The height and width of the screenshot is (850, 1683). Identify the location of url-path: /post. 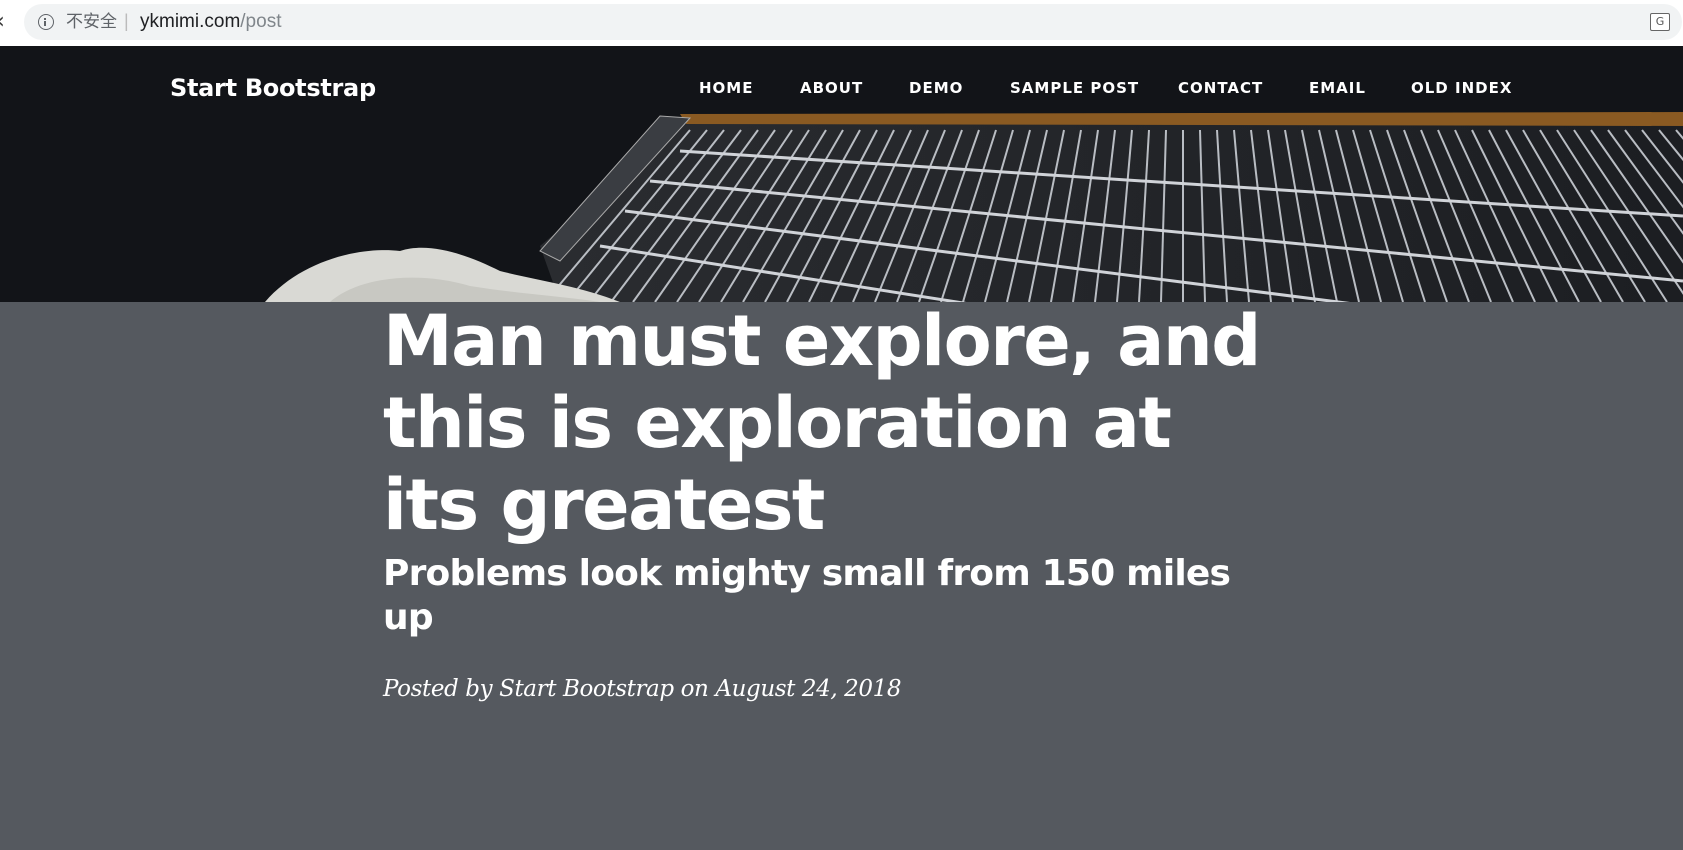
(261, 21).